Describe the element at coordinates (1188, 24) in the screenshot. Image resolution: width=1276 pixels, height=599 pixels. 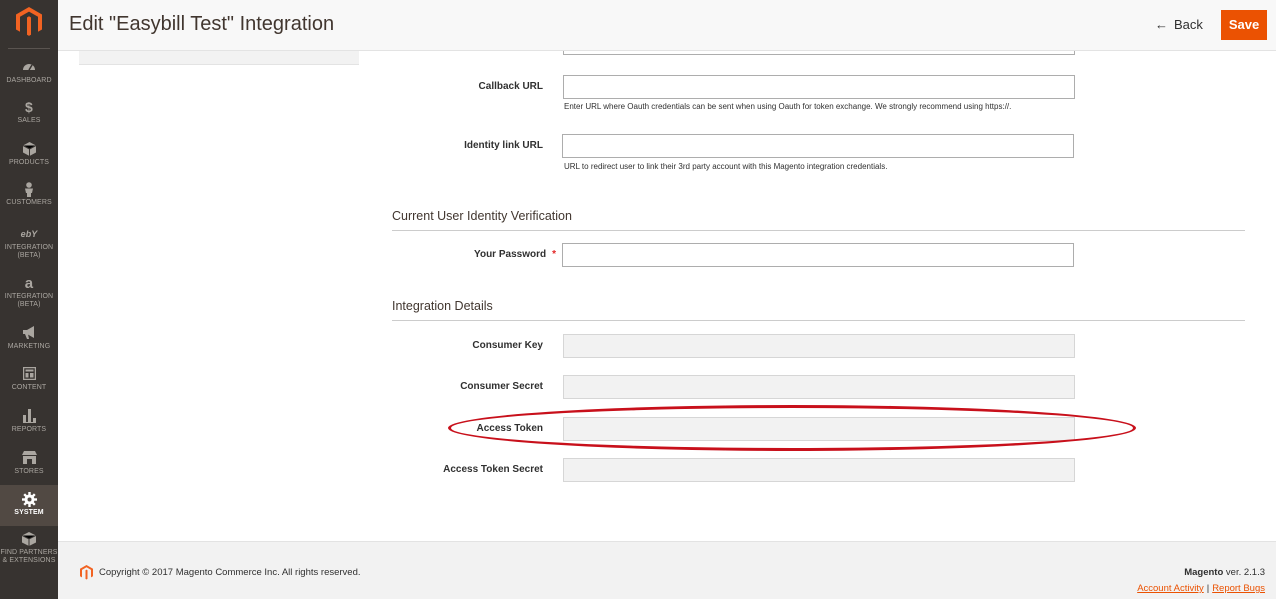
I see `back-button-label: Back` at that location.